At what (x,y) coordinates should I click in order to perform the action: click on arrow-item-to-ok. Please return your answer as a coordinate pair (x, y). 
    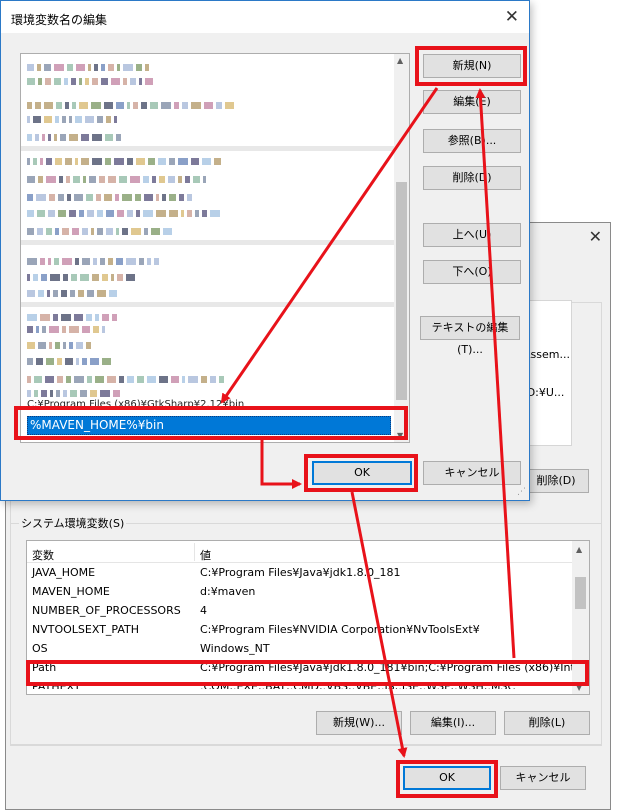
    Looking at the image, I should click on (281, 464).